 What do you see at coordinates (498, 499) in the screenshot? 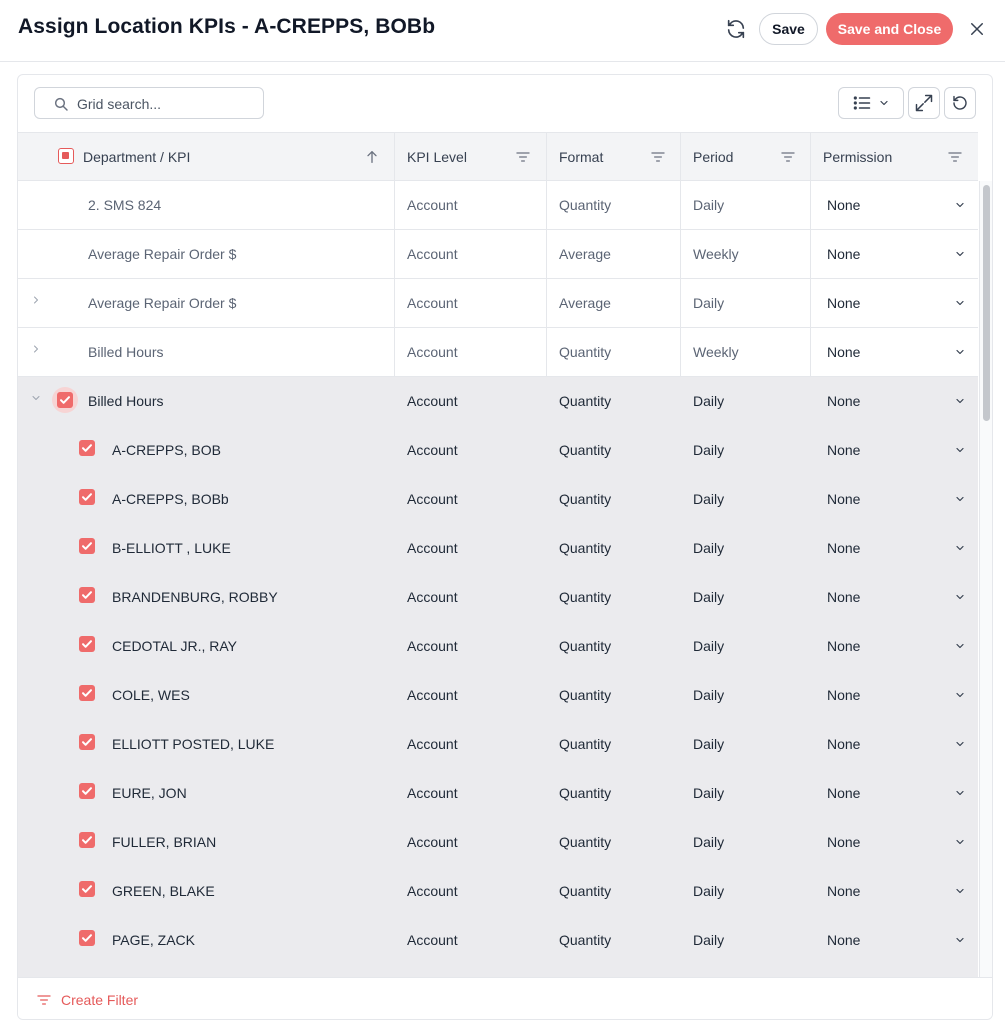
I see `table-row: A-CREPPS, BOBb Account Quantity Daily None` at bounding box center [498, 499].